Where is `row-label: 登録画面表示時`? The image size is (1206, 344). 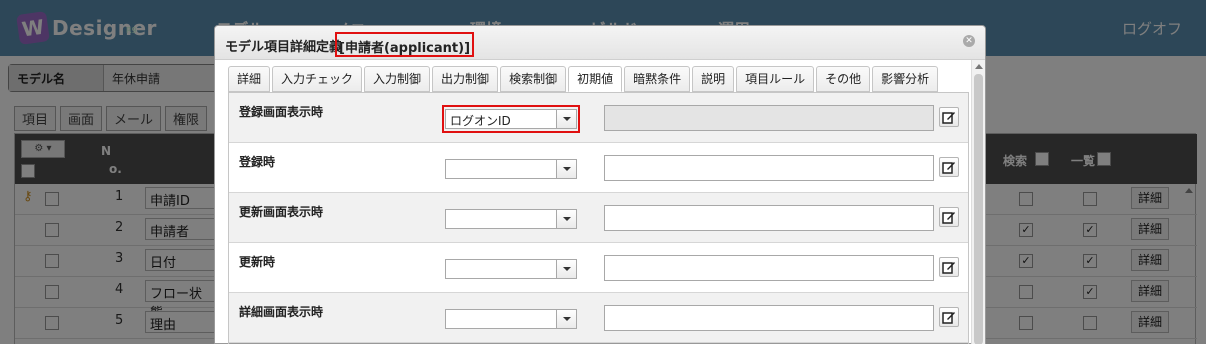 row-label: 登録画面表示時 is located at coordinates (281, 112).